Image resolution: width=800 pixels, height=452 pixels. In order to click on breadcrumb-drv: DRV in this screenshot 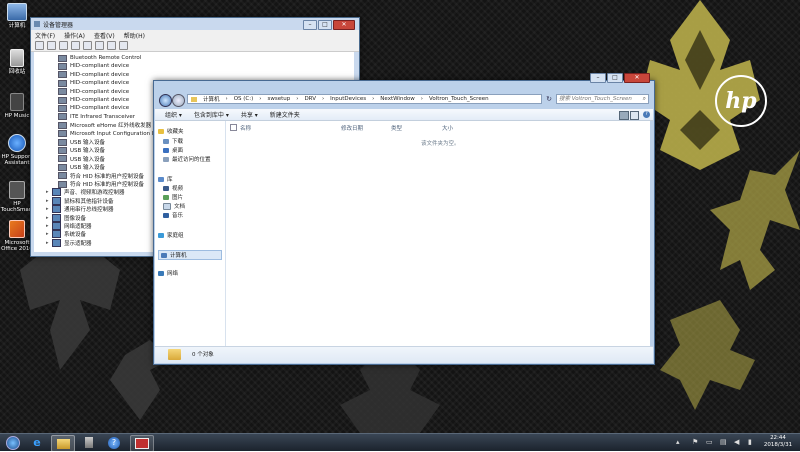, I will do `click(310, 99)`.